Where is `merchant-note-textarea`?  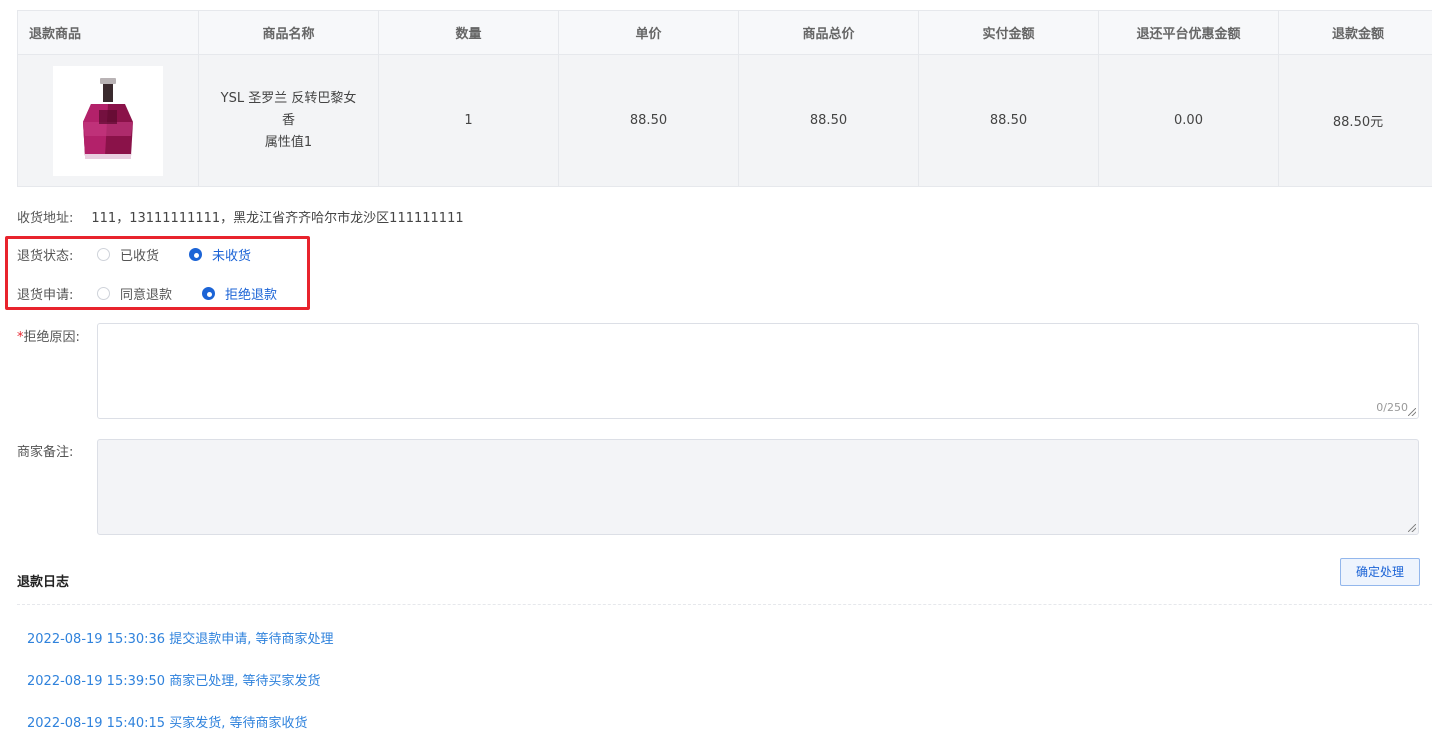
merchant-note-textarea is located at coordinates (758, 487).